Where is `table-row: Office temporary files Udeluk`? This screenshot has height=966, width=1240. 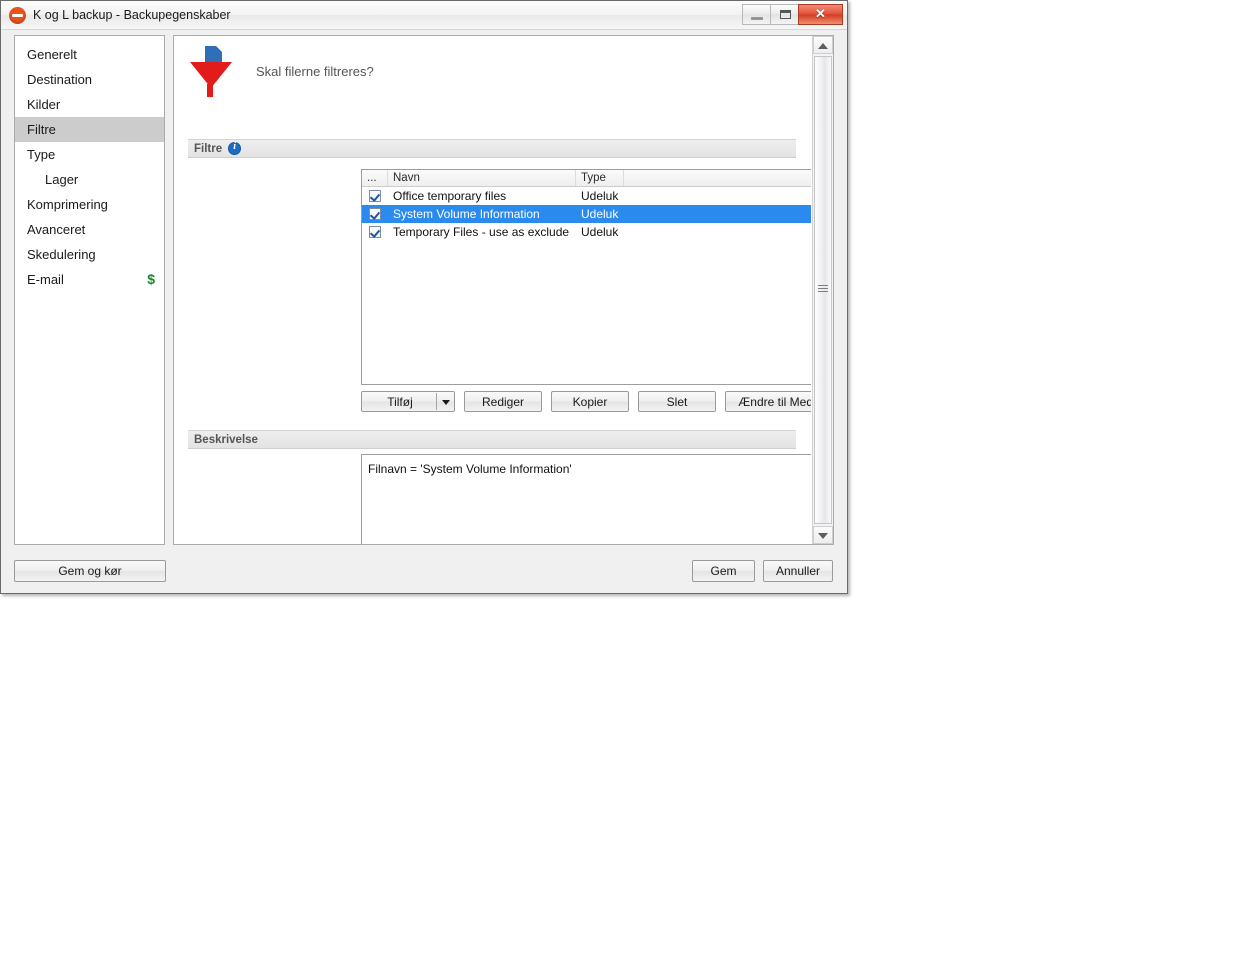 table-row: Office temporary files Udeluk is located at coordinates (586, 196).